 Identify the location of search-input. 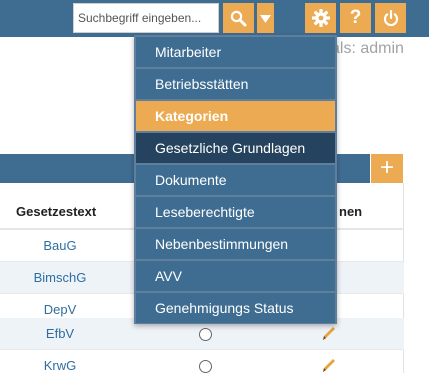
(146, 18).